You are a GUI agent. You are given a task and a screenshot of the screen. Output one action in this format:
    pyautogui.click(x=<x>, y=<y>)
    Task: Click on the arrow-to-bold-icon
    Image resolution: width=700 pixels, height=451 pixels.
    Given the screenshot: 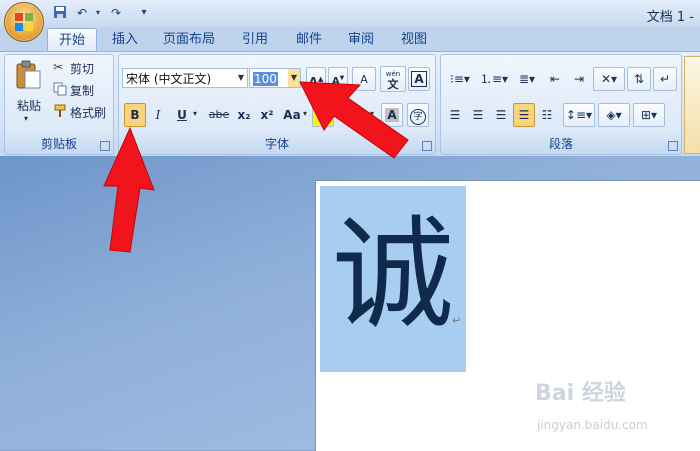 What is the action you would take?
    pyautogui.click(x=129, y=189)
    